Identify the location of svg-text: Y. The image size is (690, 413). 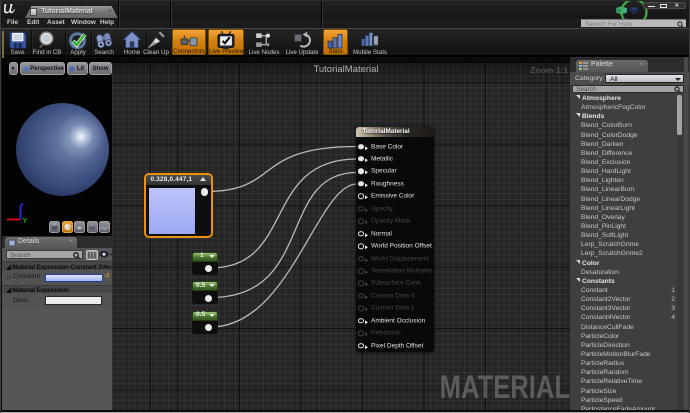
(25, 221).